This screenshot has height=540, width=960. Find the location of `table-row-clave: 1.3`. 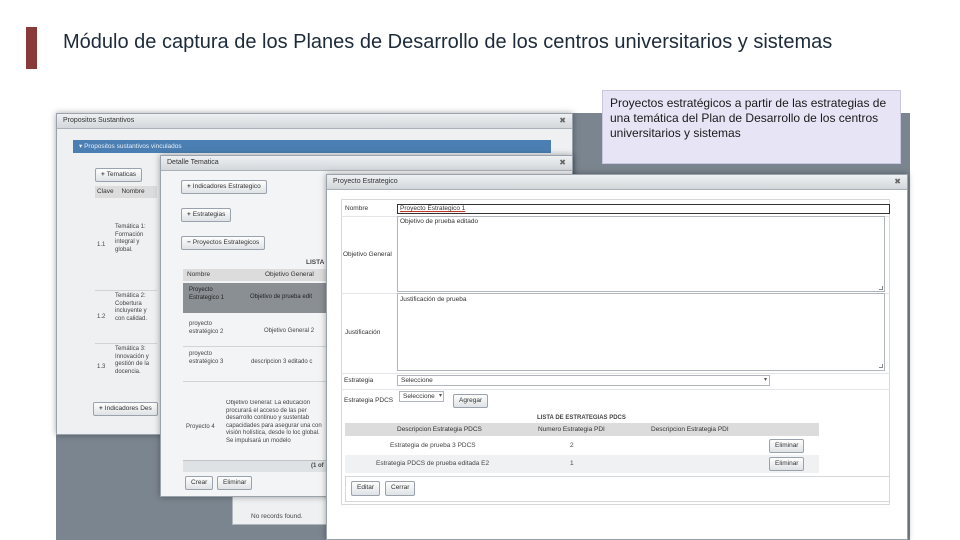

table-row-clave: 1.3 is located at coordinates (101, 367).